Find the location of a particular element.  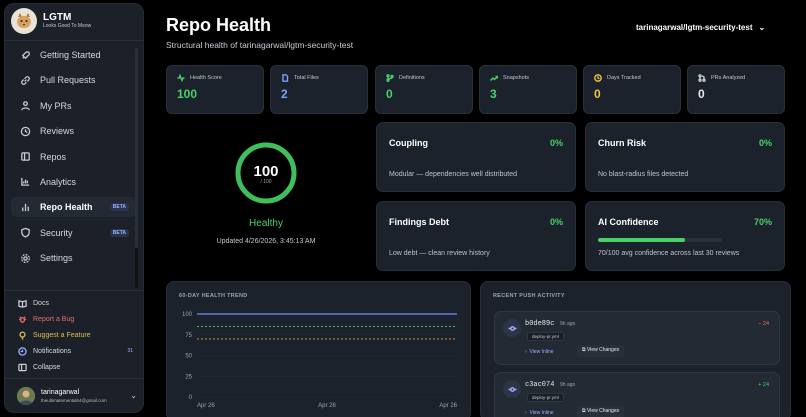

sidebar-item-label: Security is located at coordinates (56, 232).